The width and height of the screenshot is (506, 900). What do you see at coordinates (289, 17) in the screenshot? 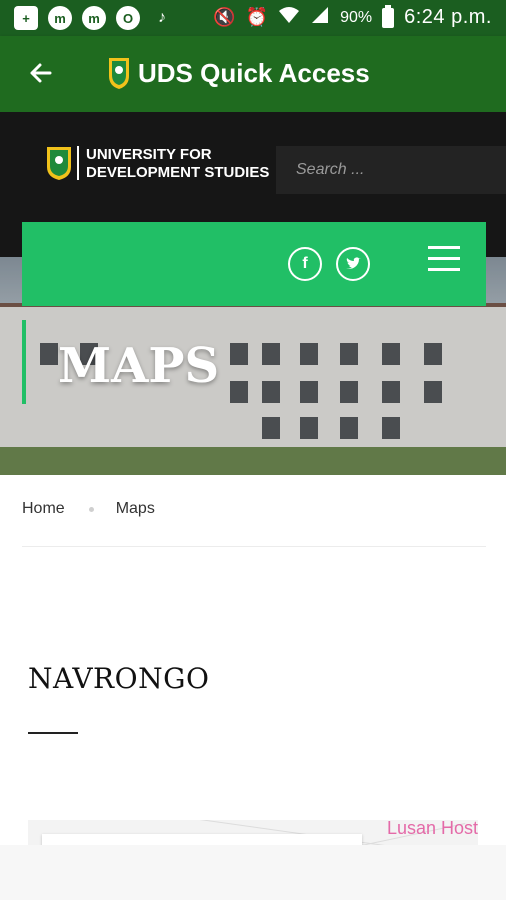
I see `wifi-icon` at bounding box center [289, 17].